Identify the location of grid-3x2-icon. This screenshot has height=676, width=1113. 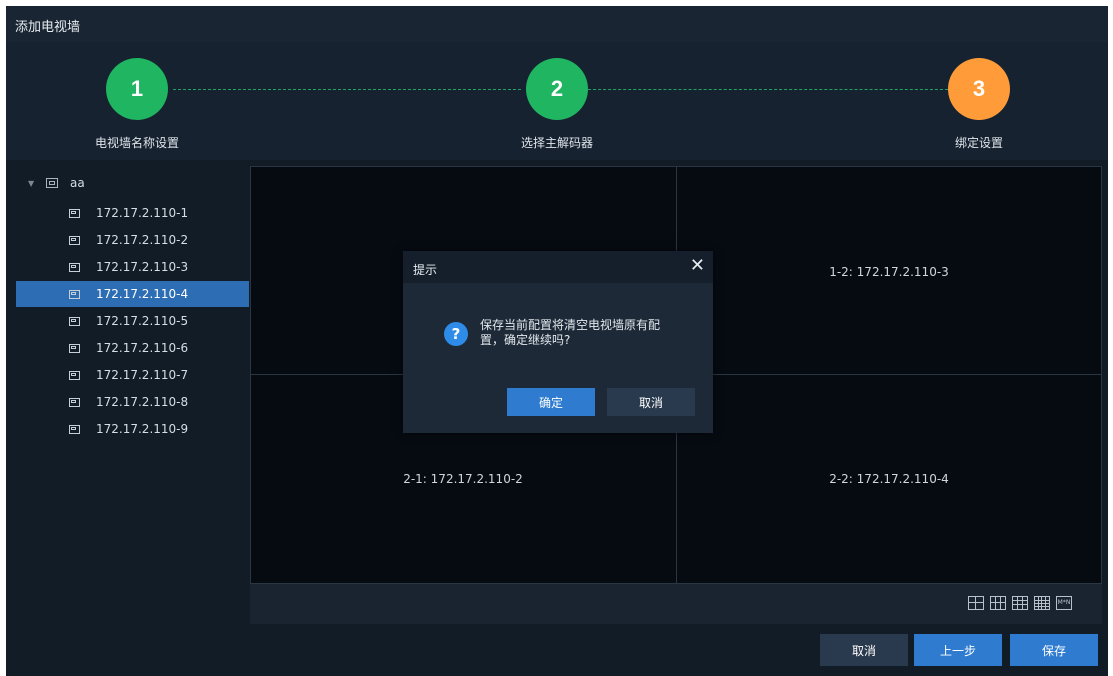
(998, 603).